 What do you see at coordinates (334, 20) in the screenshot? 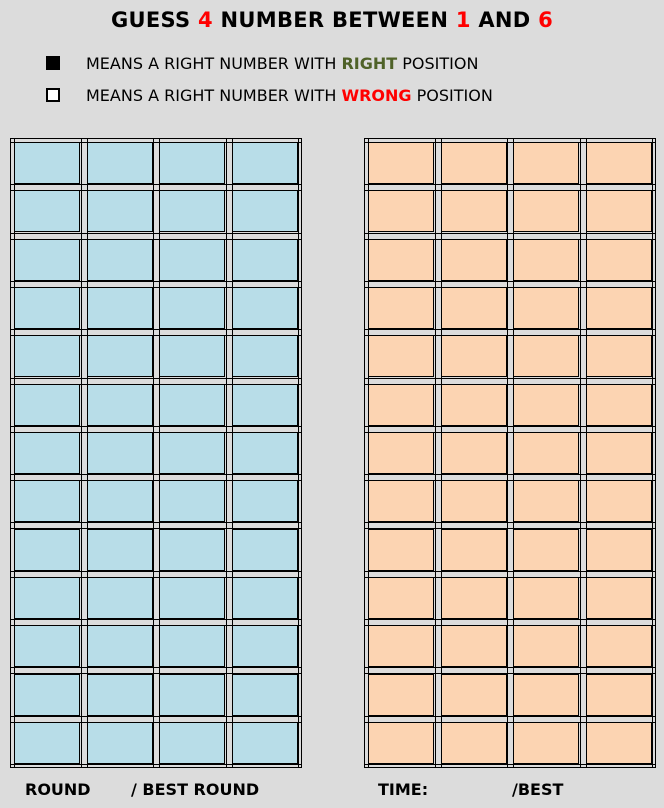
I see `title-middle: NUMBER BETWEEN` at bounding box center [334, 20].